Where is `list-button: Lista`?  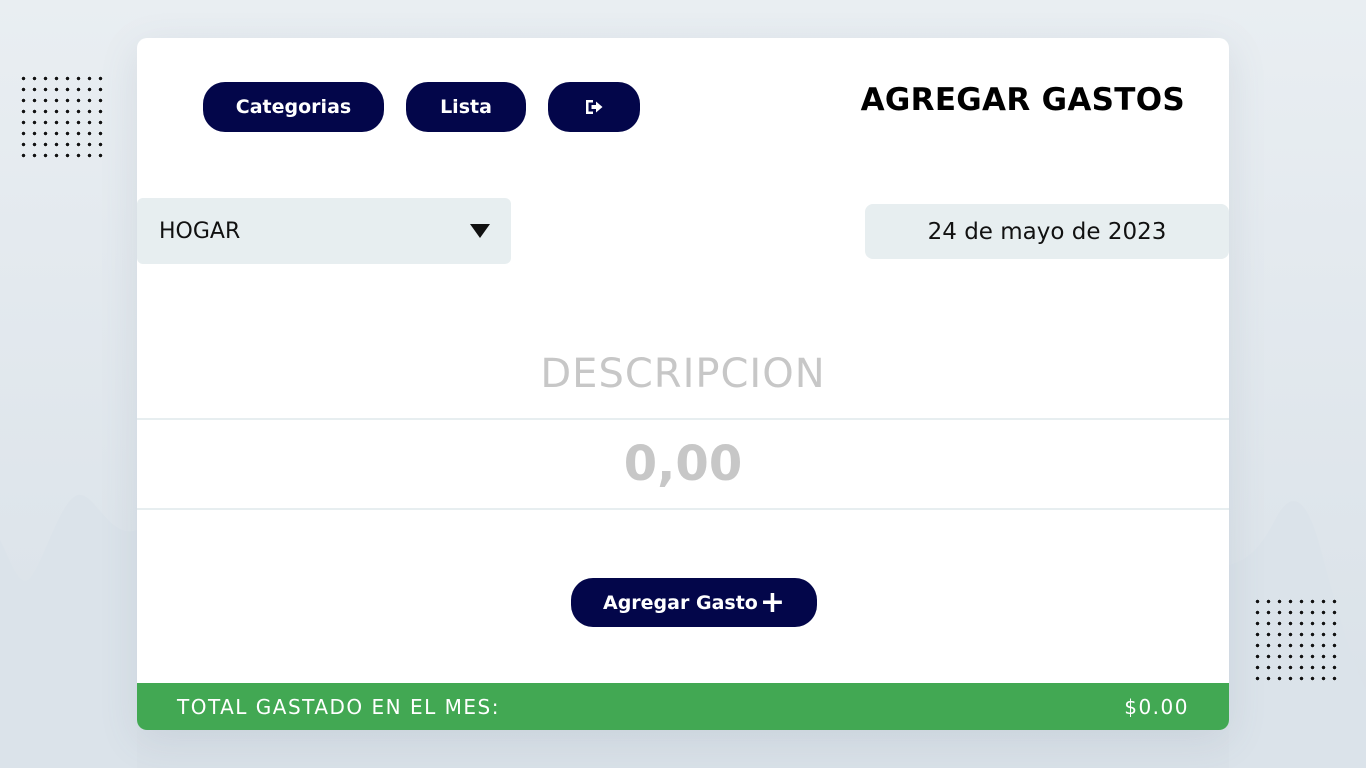 list-button: Lista is located at coordinates (466, 107).